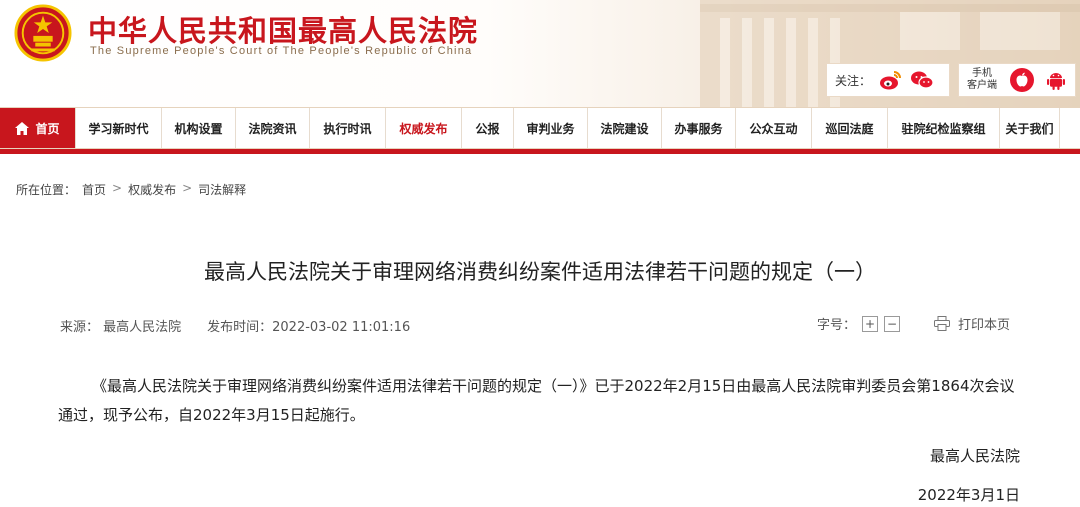 Image resolution: width=1080 pixels, height=507 pixels. Describe the element at coordinates (774, 128) in the screenshot. I see `nav-item-interaction: 公众互动` at that location.